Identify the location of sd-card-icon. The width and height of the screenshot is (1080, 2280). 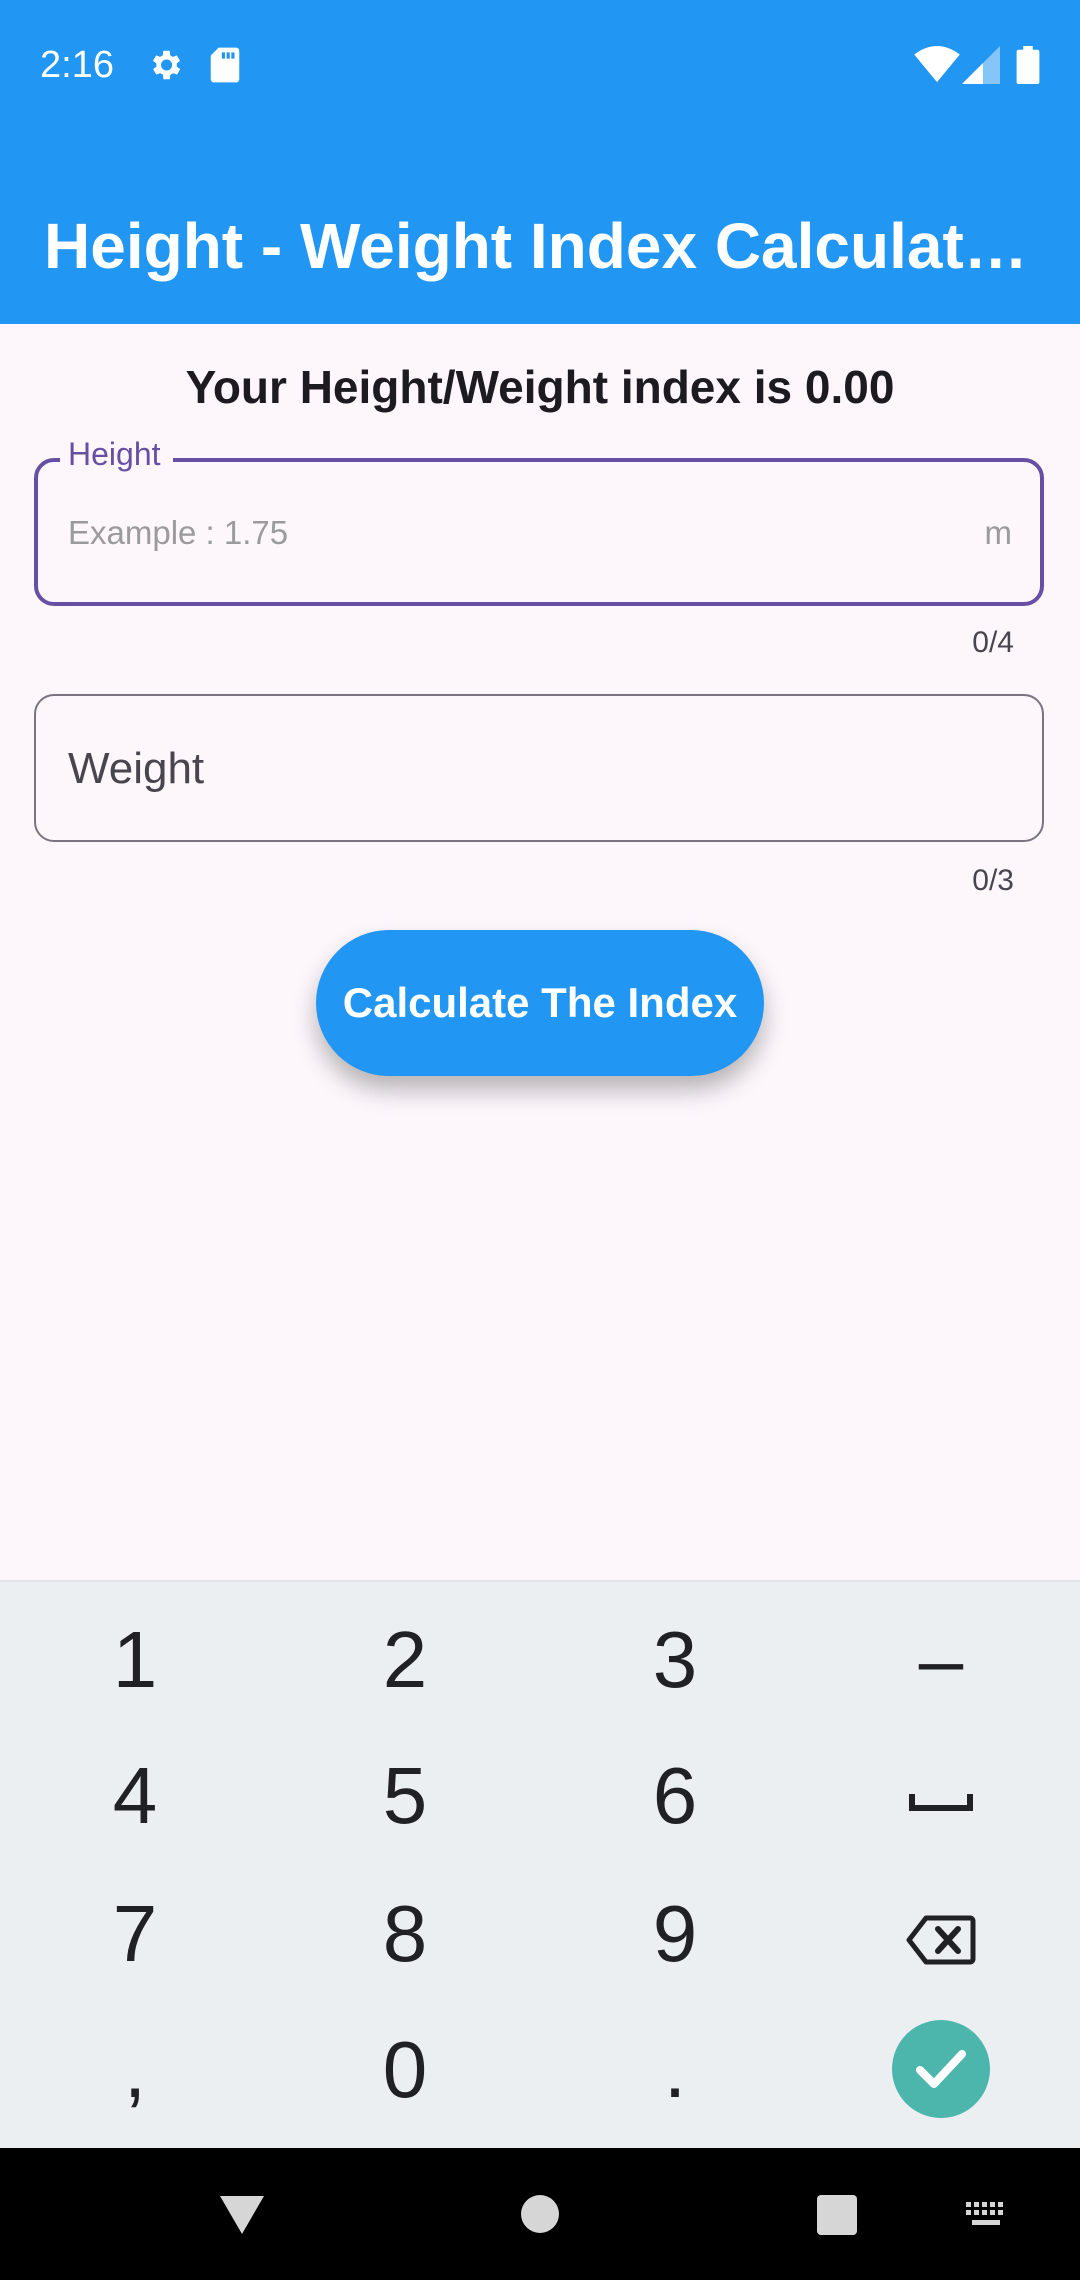
(225, 65).